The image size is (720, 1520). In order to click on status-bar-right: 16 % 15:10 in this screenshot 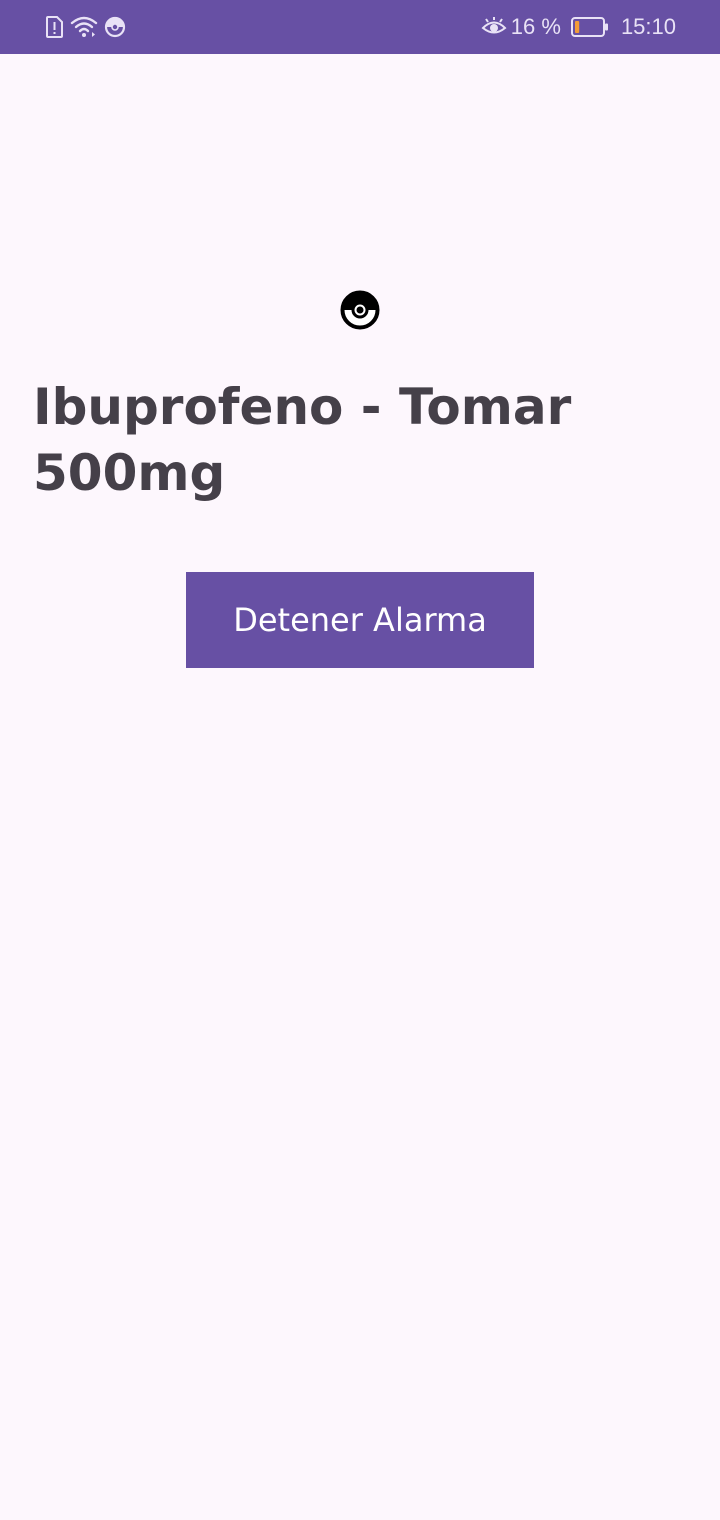, I will do `click(578, 27)`.